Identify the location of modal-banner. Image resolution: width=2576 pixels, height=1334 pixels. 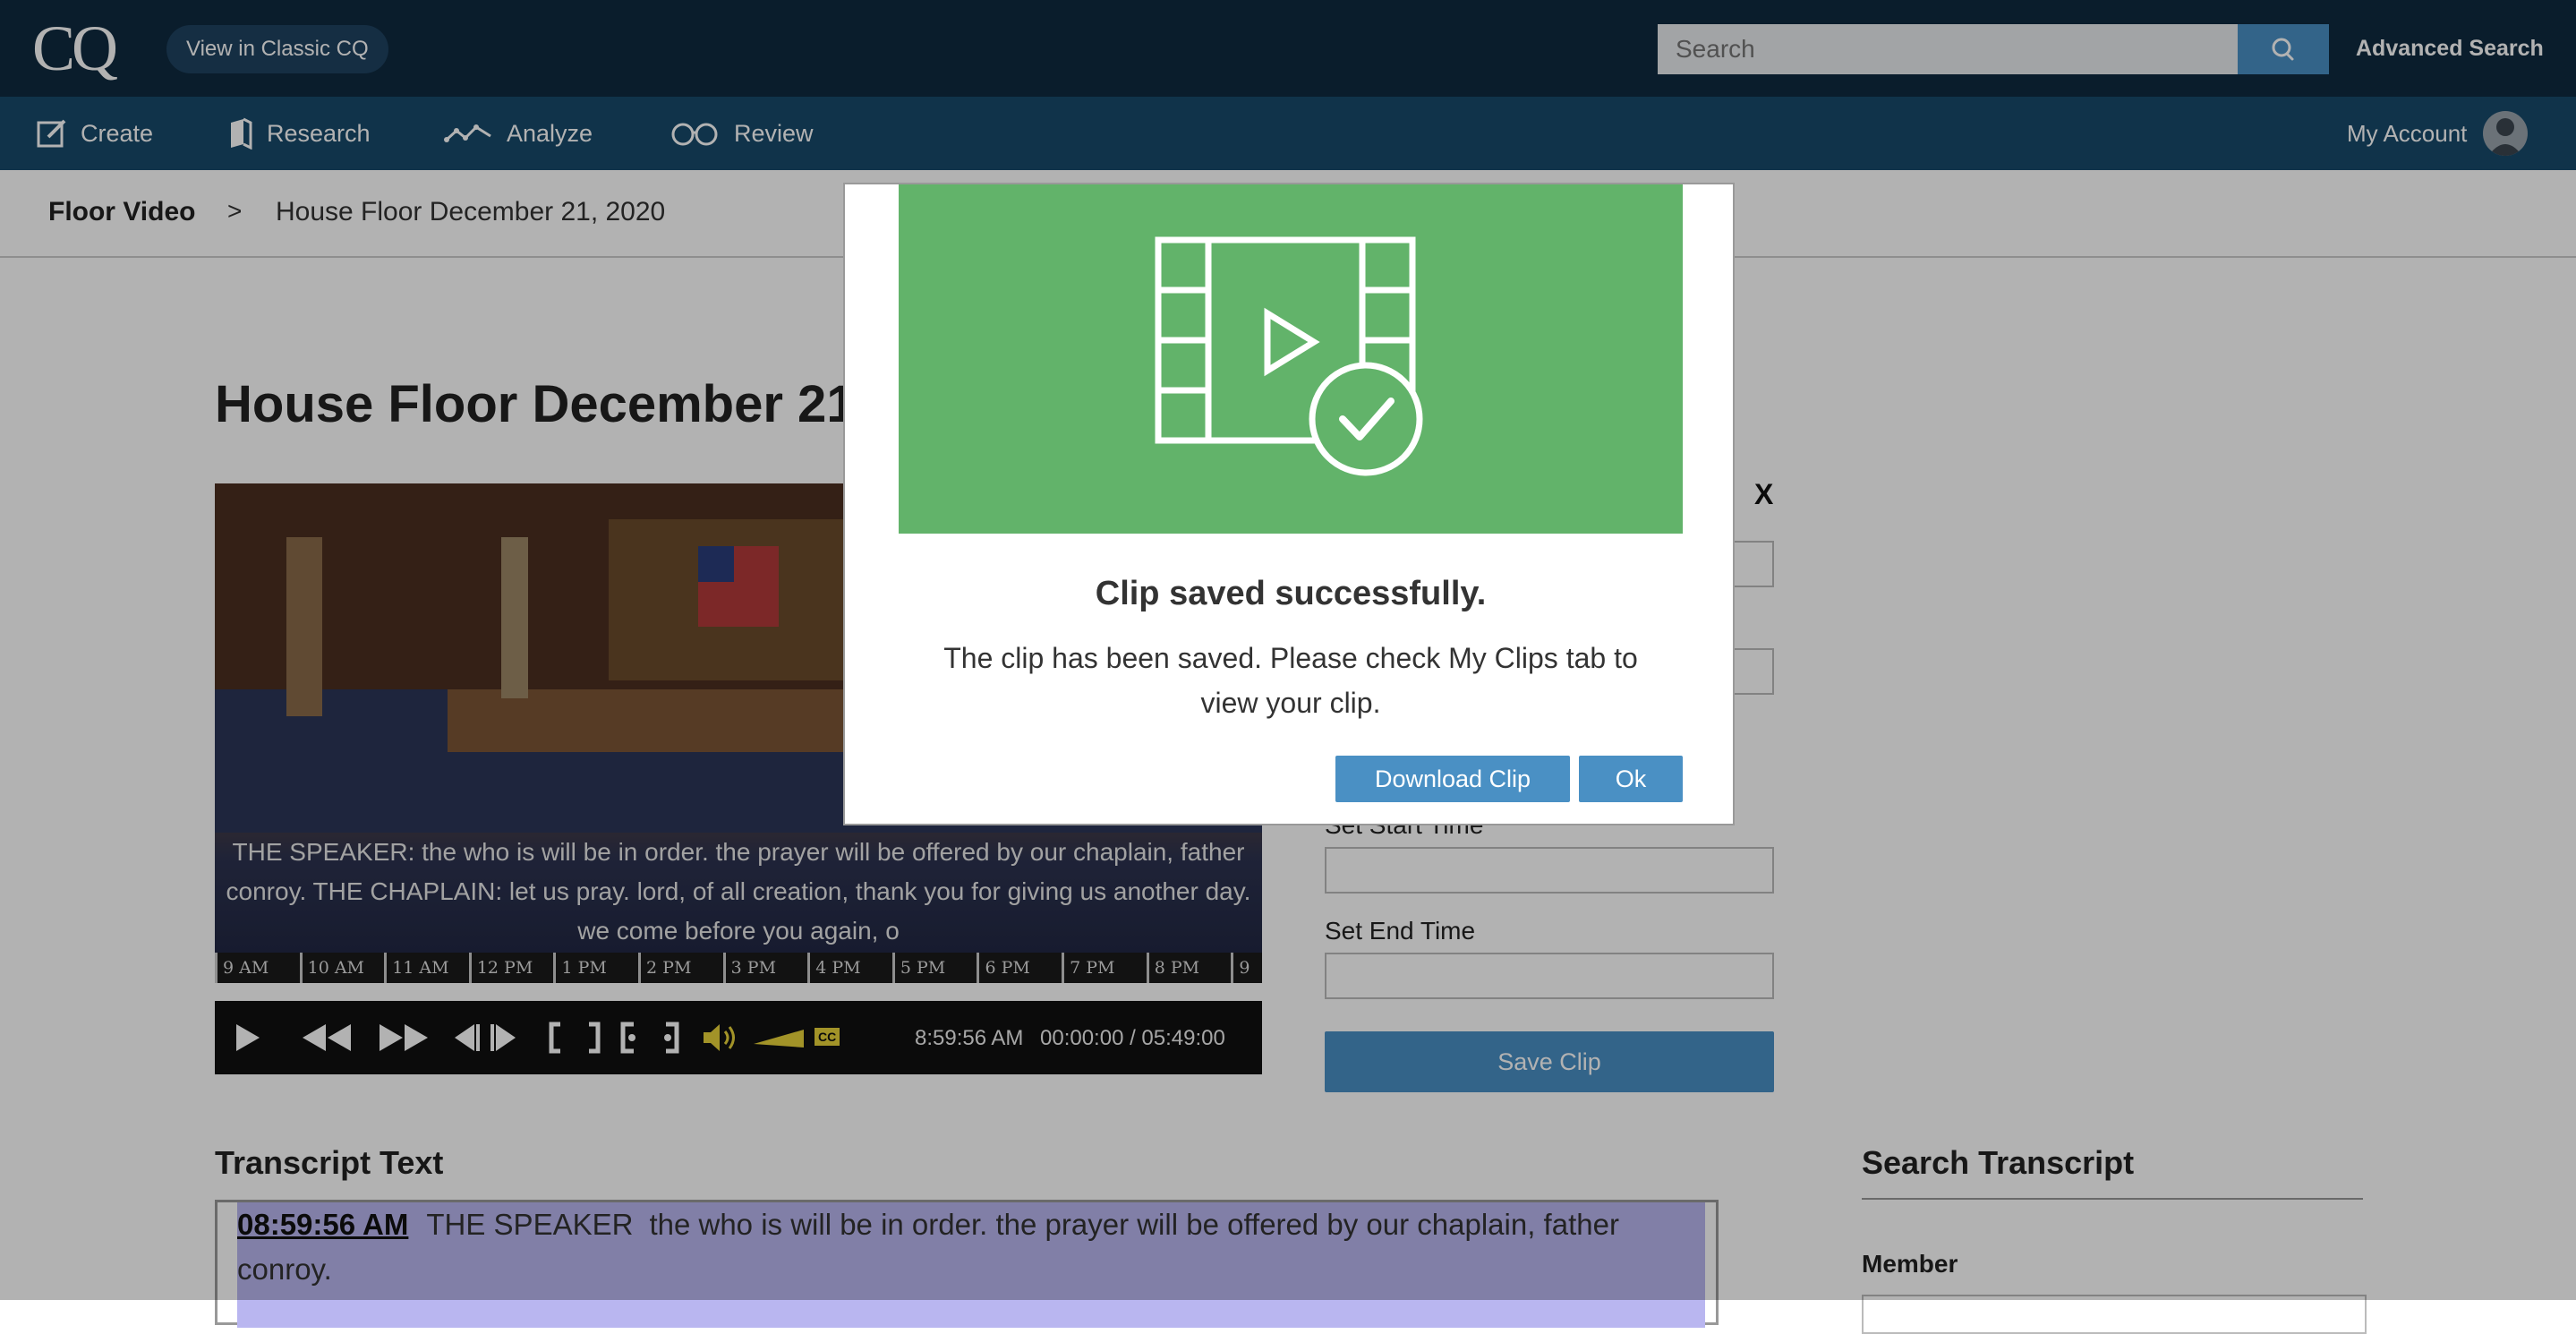
(1291, 359).